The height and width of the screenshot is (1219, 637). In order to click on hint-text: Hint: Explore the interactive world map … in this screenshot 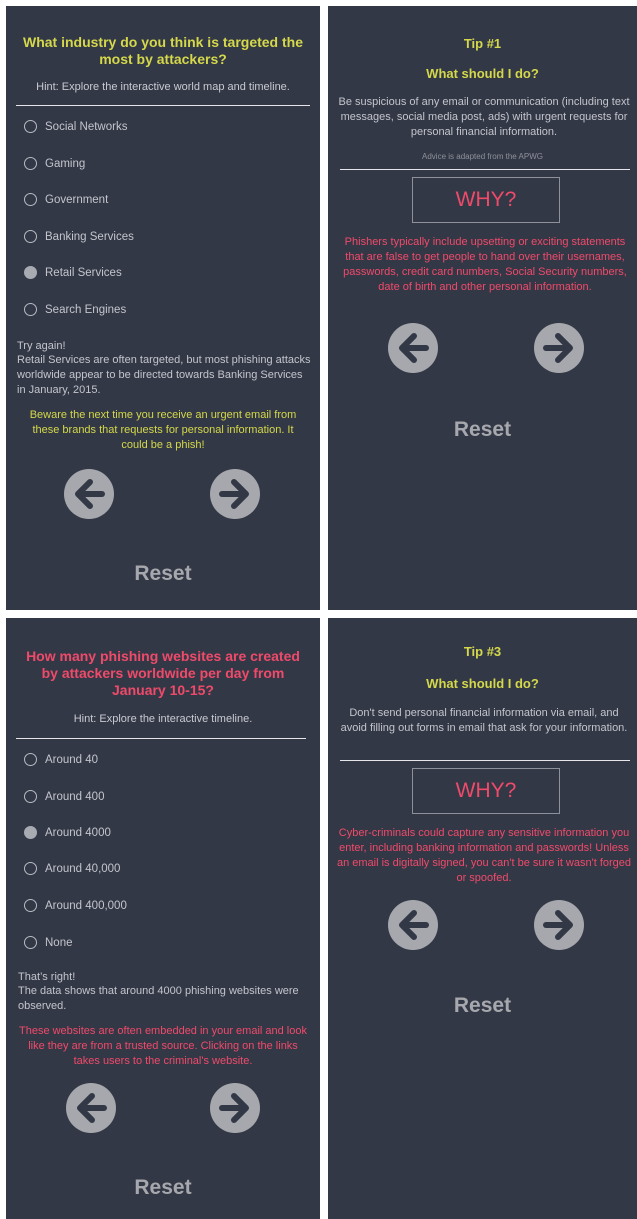, I will do `click(163, 87)`.